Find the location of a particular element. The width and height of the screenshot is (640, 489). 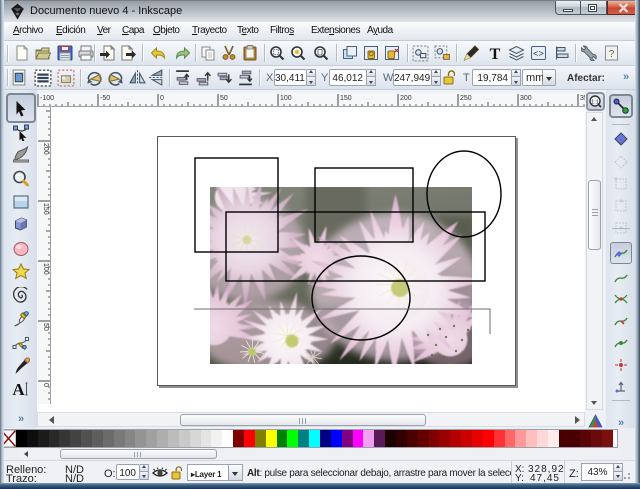

svg-text: -100 is located at coordinates (47, 98).